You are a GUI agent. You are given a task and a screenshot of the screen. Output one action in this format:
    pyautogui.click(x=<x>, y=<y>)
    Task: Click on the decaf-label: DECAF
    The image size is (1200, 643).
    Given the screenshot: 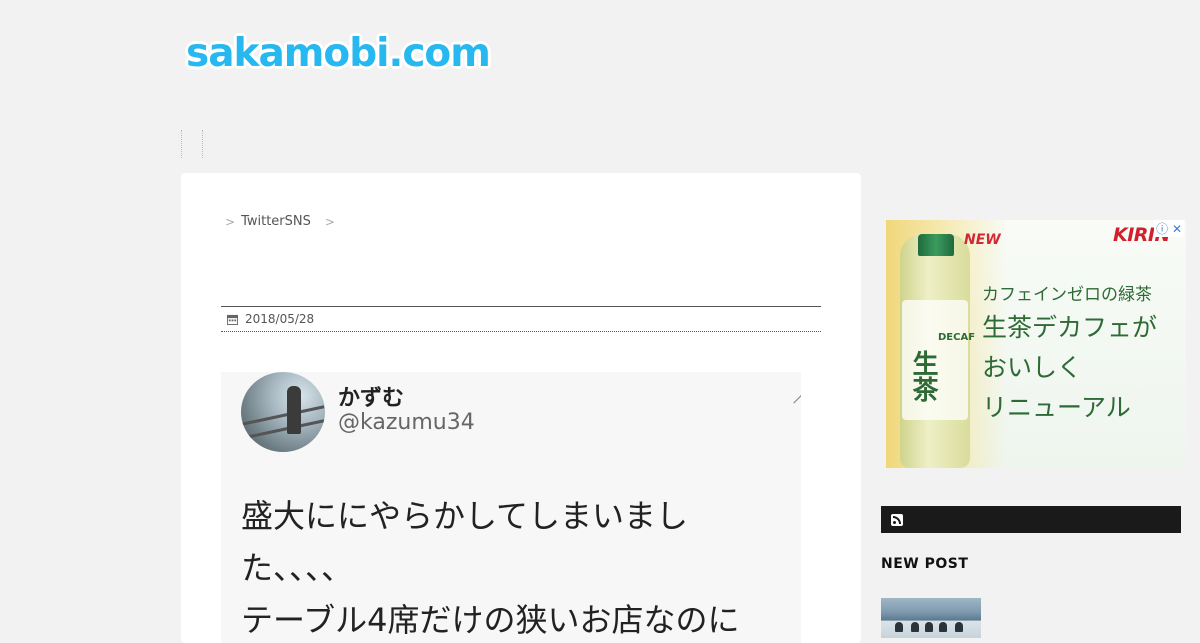 What is the action you would take?
    pyautogui.click(x=957, y=337)
    